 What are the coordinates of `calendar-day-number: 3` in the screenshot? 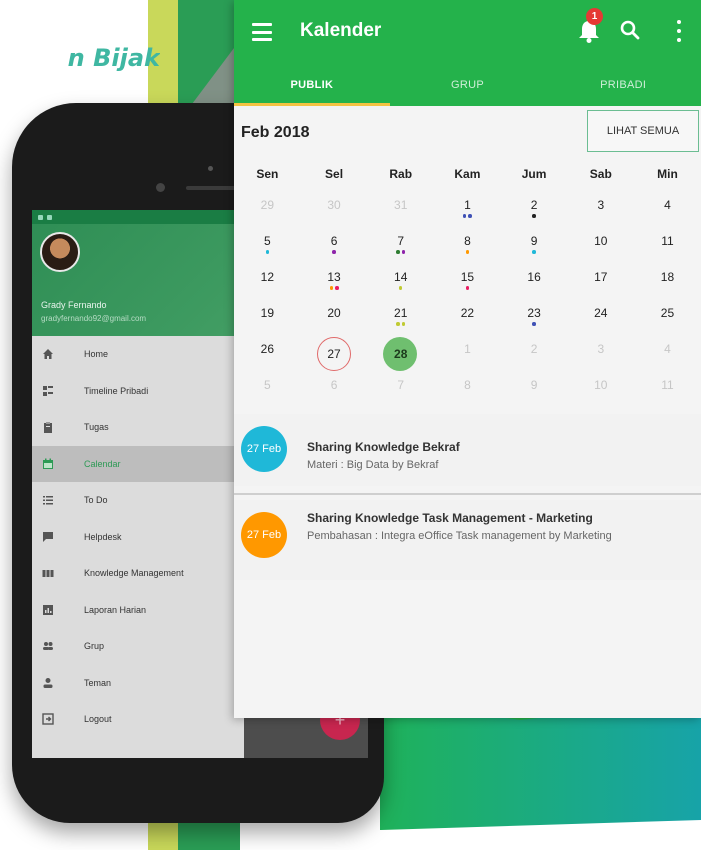 It's located at (601, 349).